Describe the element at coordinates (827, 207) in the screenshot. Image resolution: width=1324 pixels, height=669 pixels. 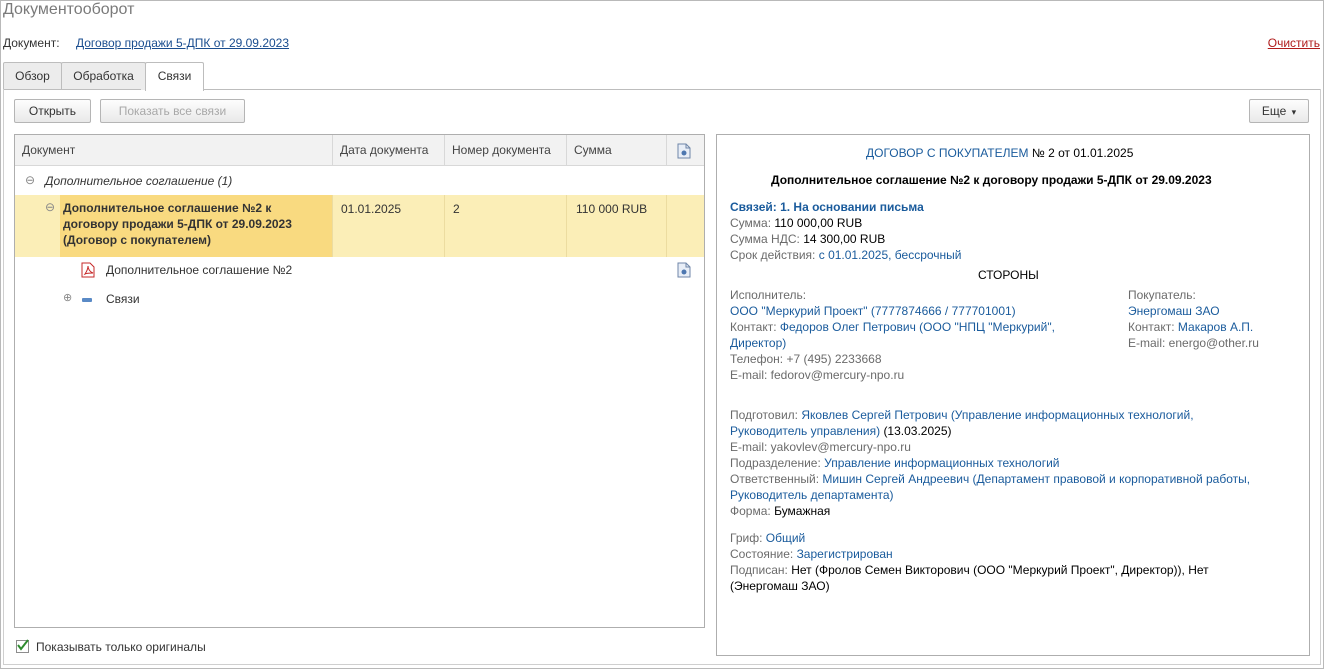
I see `links-summary: Связей: 1. На основании письма` at that location.